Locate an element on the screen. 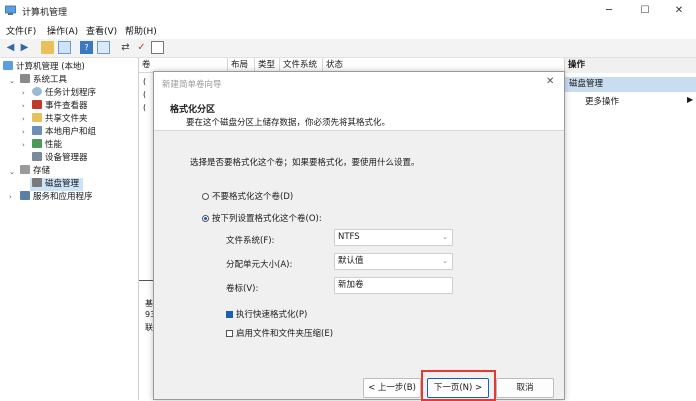 The height and width of the screenshot is (401, 696). window-title: 计算机管理 is located at coordinates (45, 13).